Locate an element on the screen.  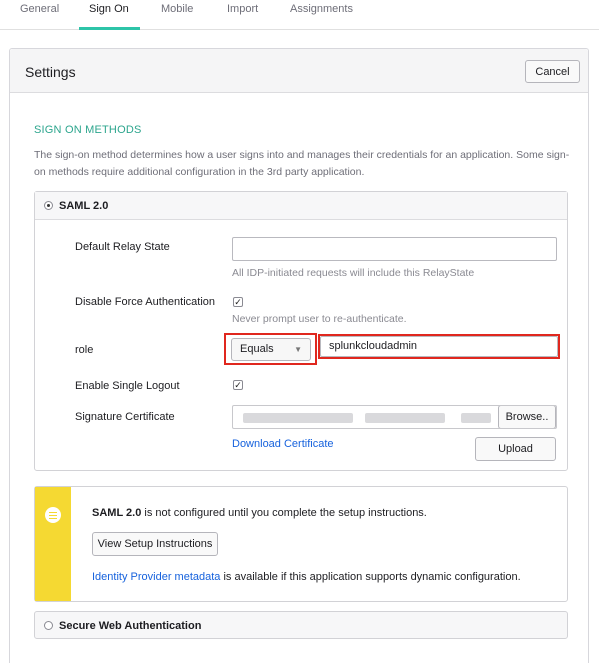
tab-mobile: Mobile is located at coordinates (177, 9).